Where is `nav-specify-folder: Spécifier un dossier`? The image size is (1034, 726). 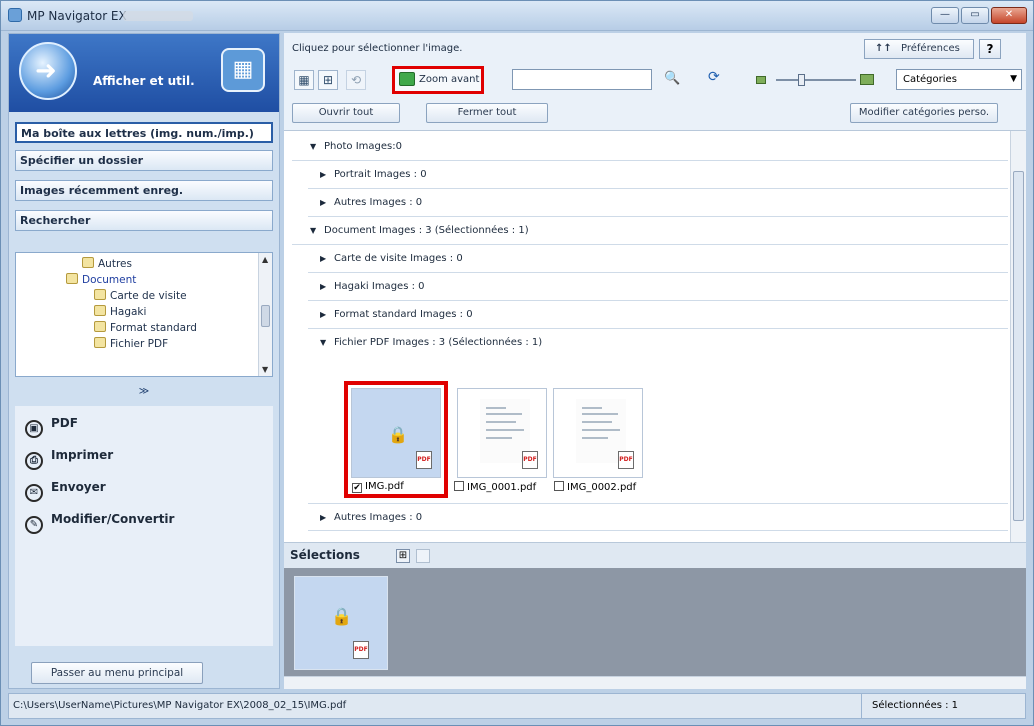 nav-specify-folder: Spécifier un dossier is located at coordinates (144, 160).